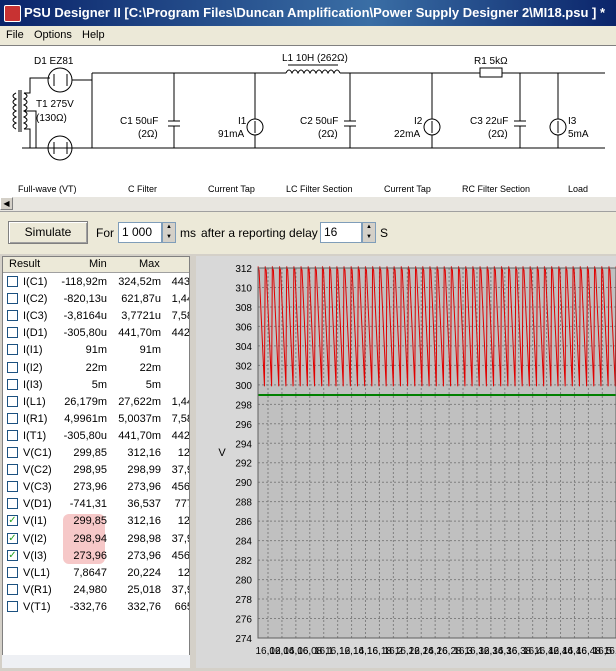 This screenshot has height=671, width=616. I want to click on result-row: I(T1) -305,80u 441,70m 442,, so click(96, 435).